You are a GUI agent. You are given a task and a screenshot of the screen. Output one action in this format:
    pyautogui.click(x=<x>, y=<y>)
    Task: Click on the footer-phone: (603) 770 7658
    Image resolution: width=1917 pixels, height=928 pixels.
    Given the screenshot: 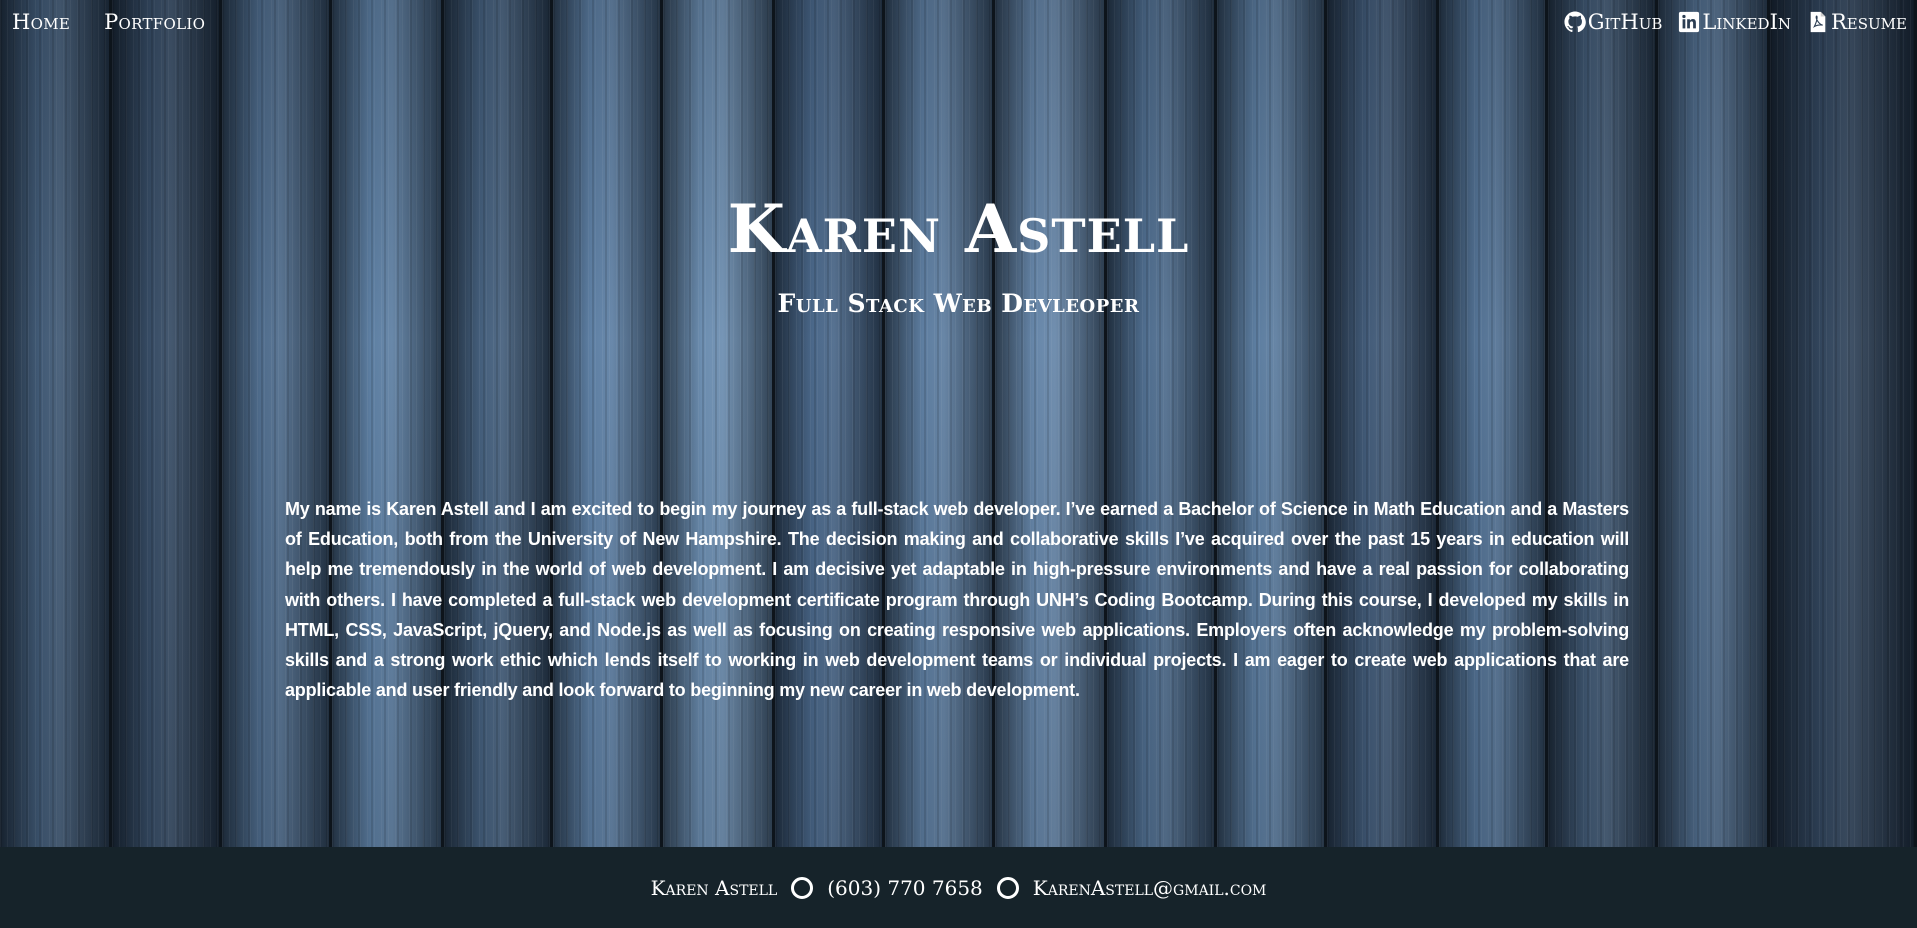 What is the action you would take?
    pyautogui.click(x=905, y=887)
    